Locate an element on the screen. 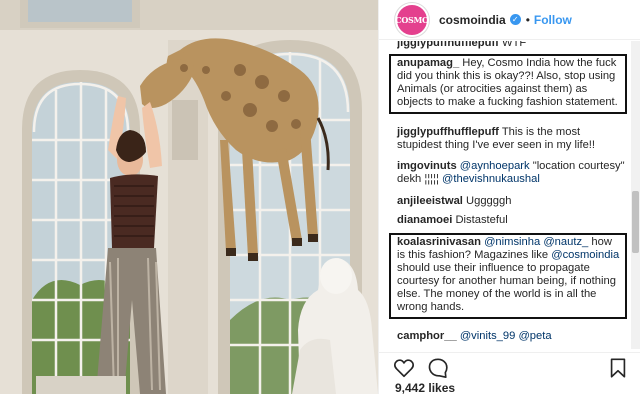 The width and height of the screenshot is (640, 394). comment-text: Distasteful is located at coordinates (481, 220).